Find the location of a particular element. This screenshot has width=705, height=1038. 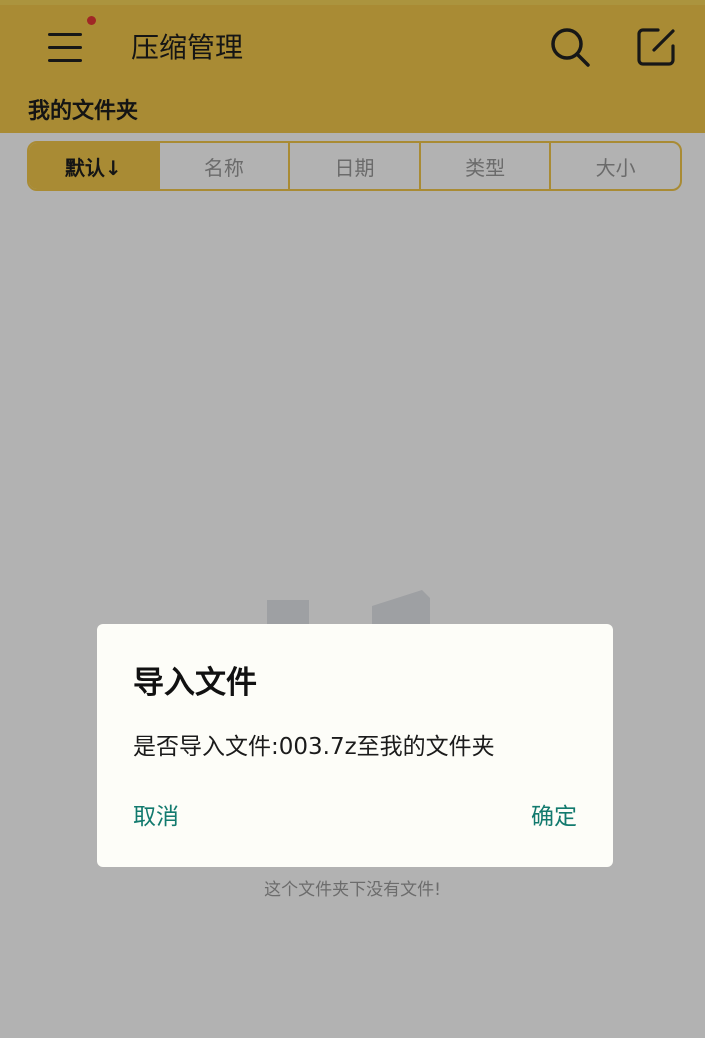

confirm-button: 确定 is located at coordinates (554, 817).